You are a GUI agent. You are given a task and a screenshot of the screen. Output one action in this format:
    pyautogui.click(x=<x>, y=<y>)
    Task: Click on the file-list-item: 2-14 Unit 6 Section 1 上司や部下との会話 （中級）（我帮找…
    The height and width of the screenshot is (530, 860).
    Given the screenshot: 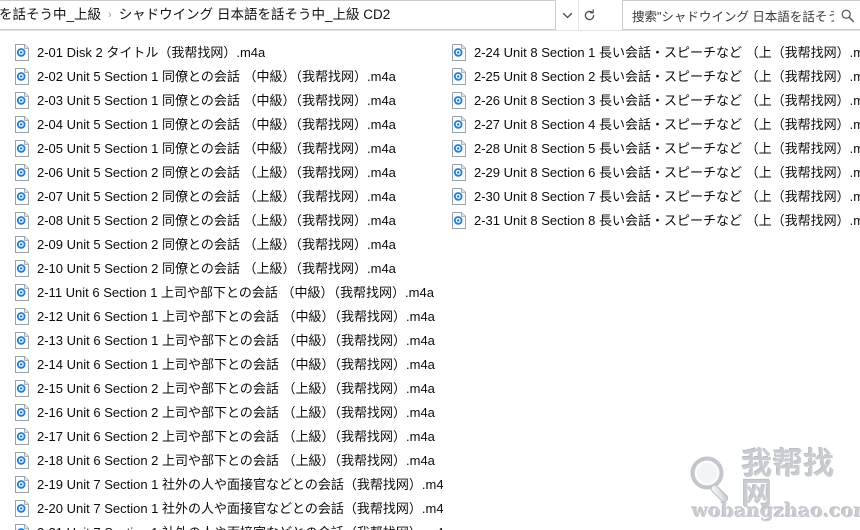 What is the action you would take?
    pyautogui.click(x=229, y=364)
    